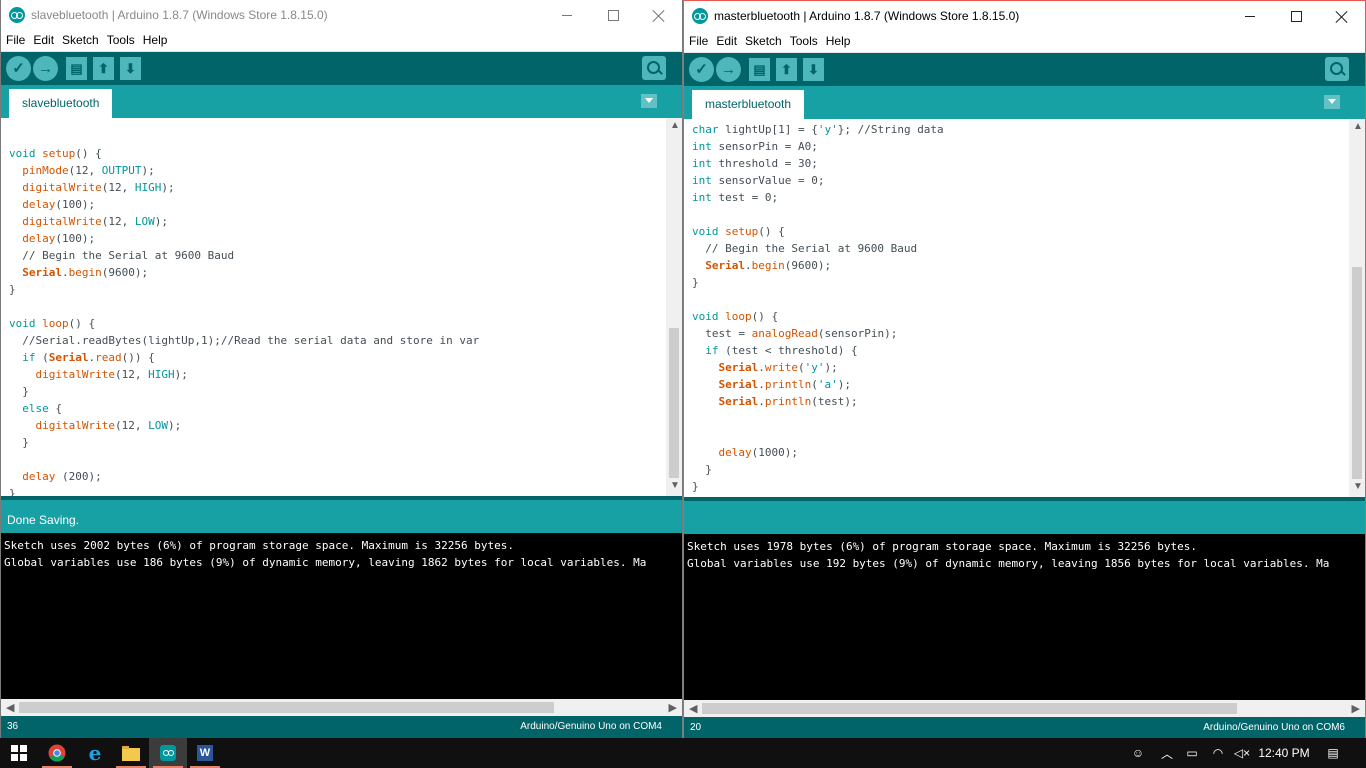 The image size is (1366, 768). Describe the element at coordinates (61, 103) in the screenshot. I see `tab-slavebluetooth: slavebluetooth` at that location.